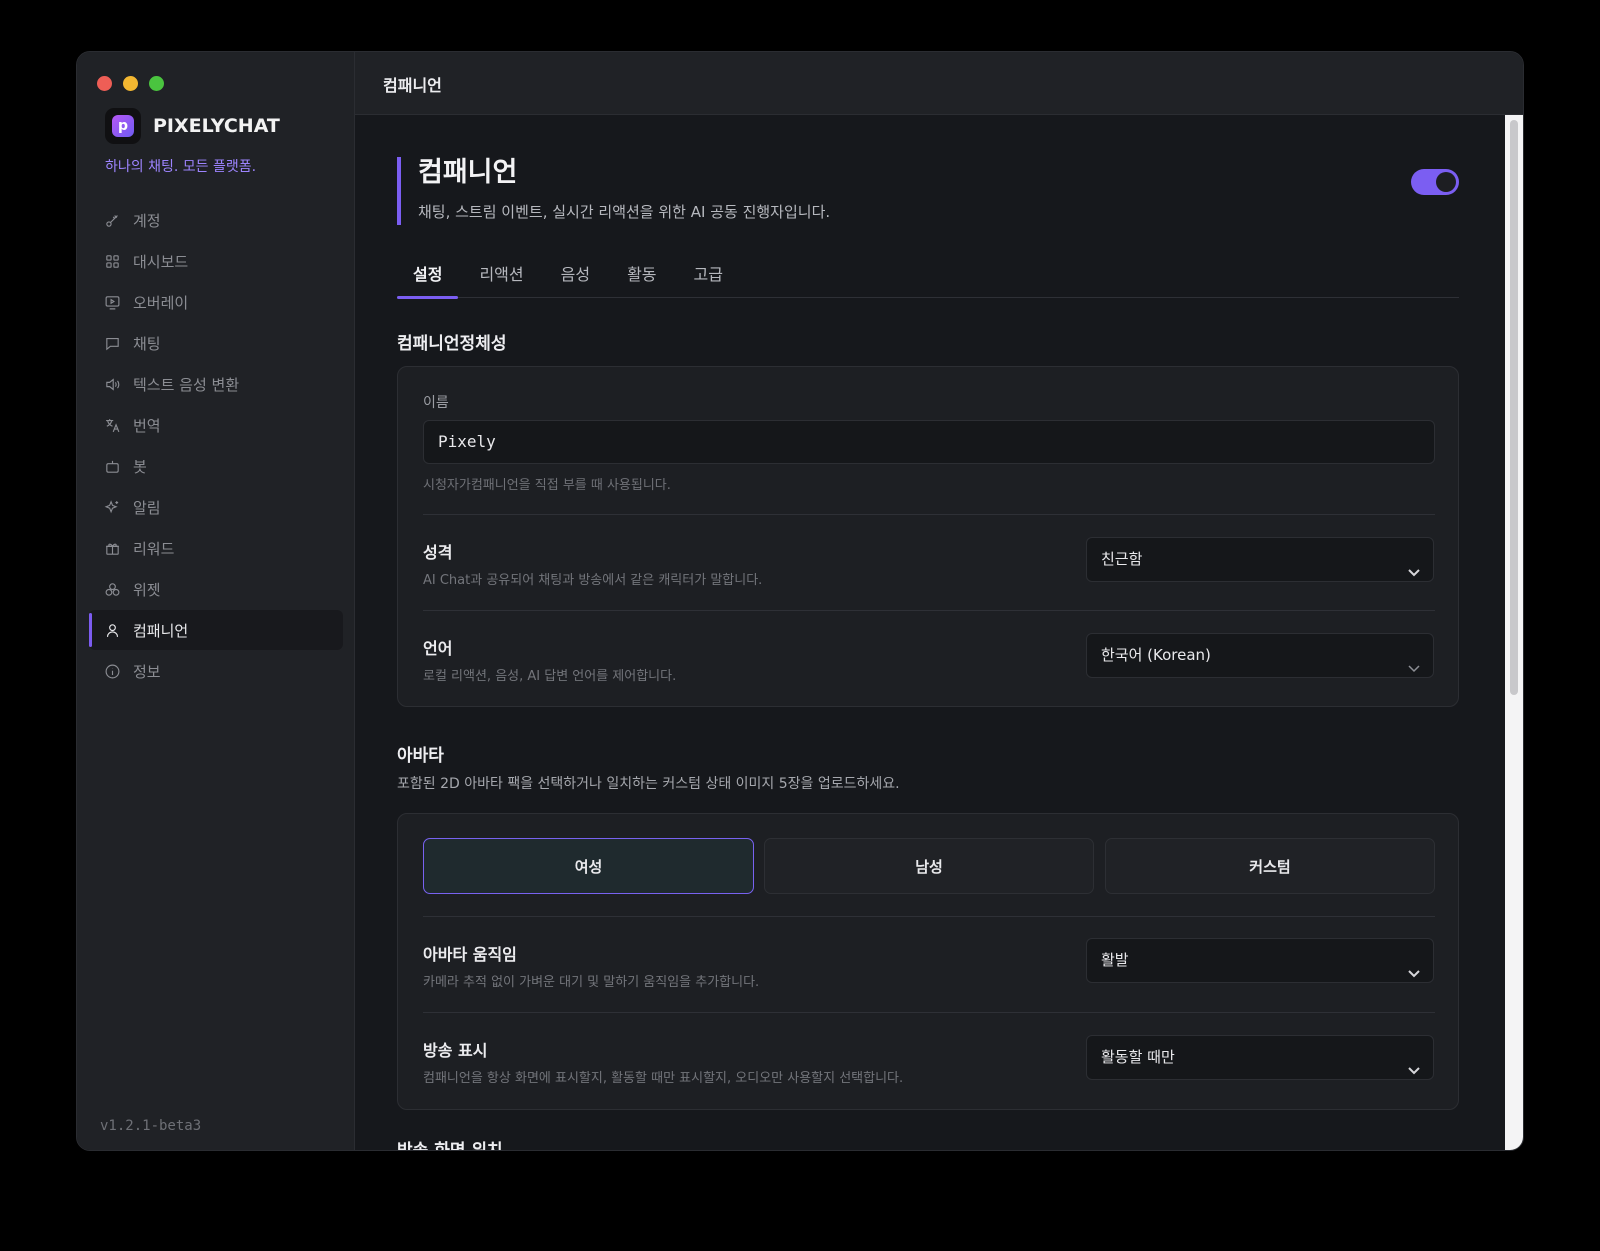 The image size is (1600, 1251). What do you see at coordinates (147, 220) in the screenshot?
I see `sidebar-item-label: 계정` at bounding box center [147, 220].